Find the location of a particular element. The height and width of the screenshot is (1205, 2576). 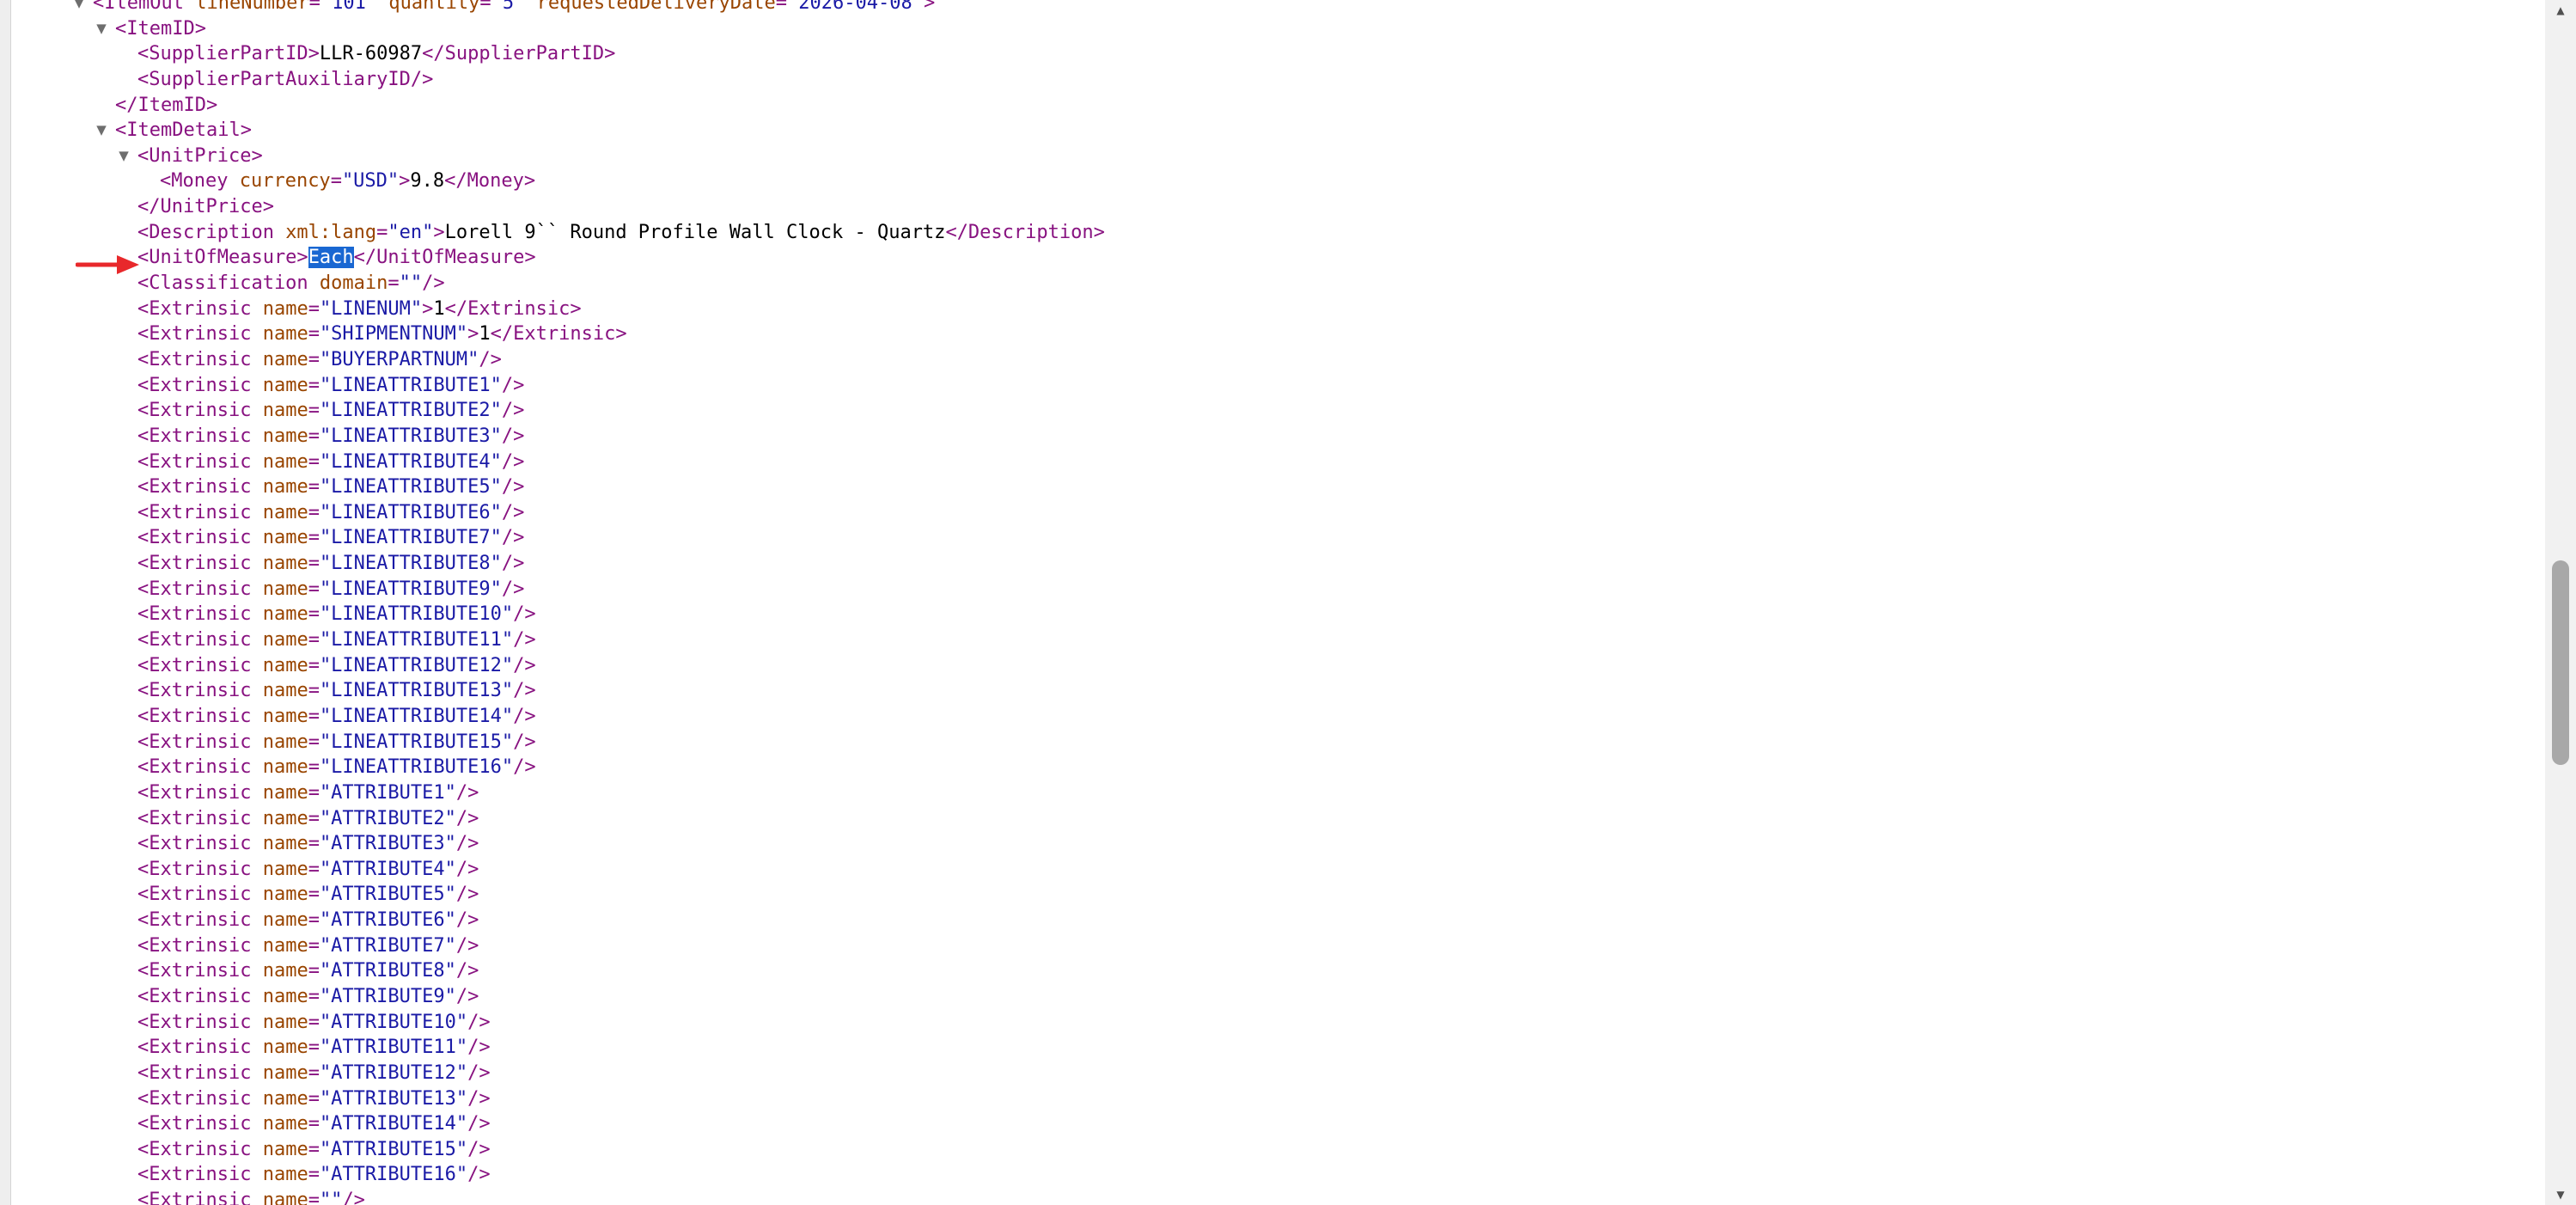

scroll-up-icon: ▲ is located at coordinates (2560, 11).